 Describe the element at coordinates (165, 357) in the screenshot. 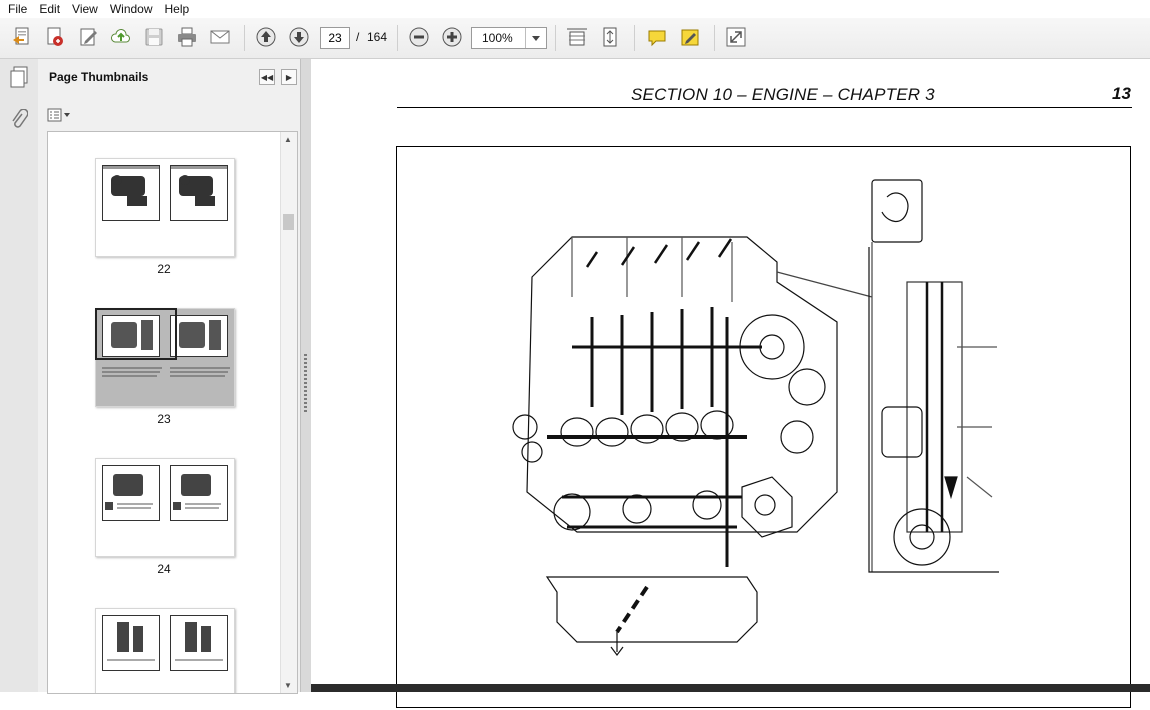

I see `thumbnail-page-selected` at that location.